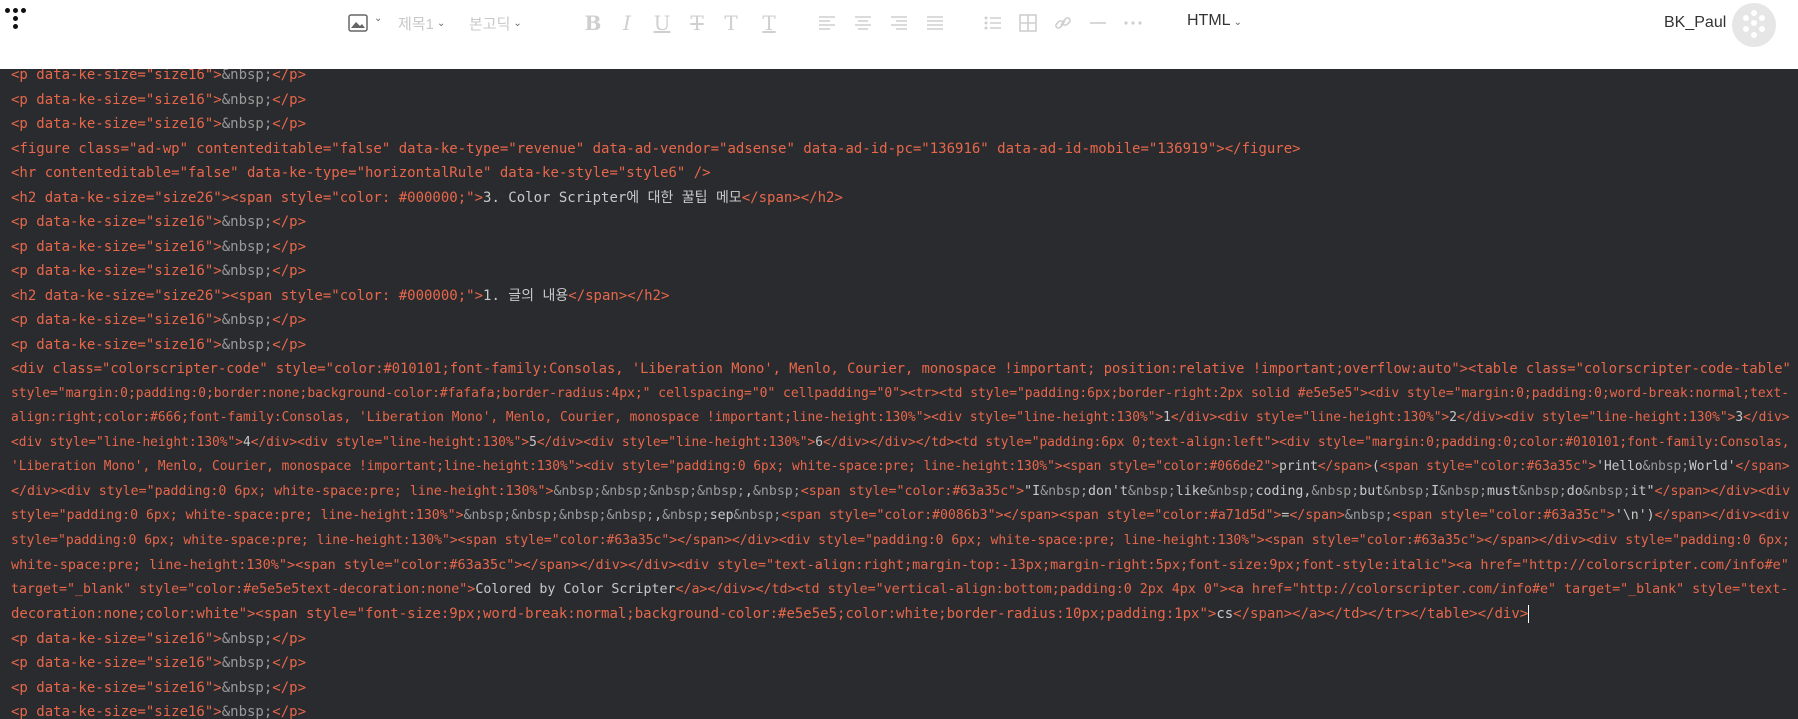  I want to click on link-icon, so click(1063, 23).